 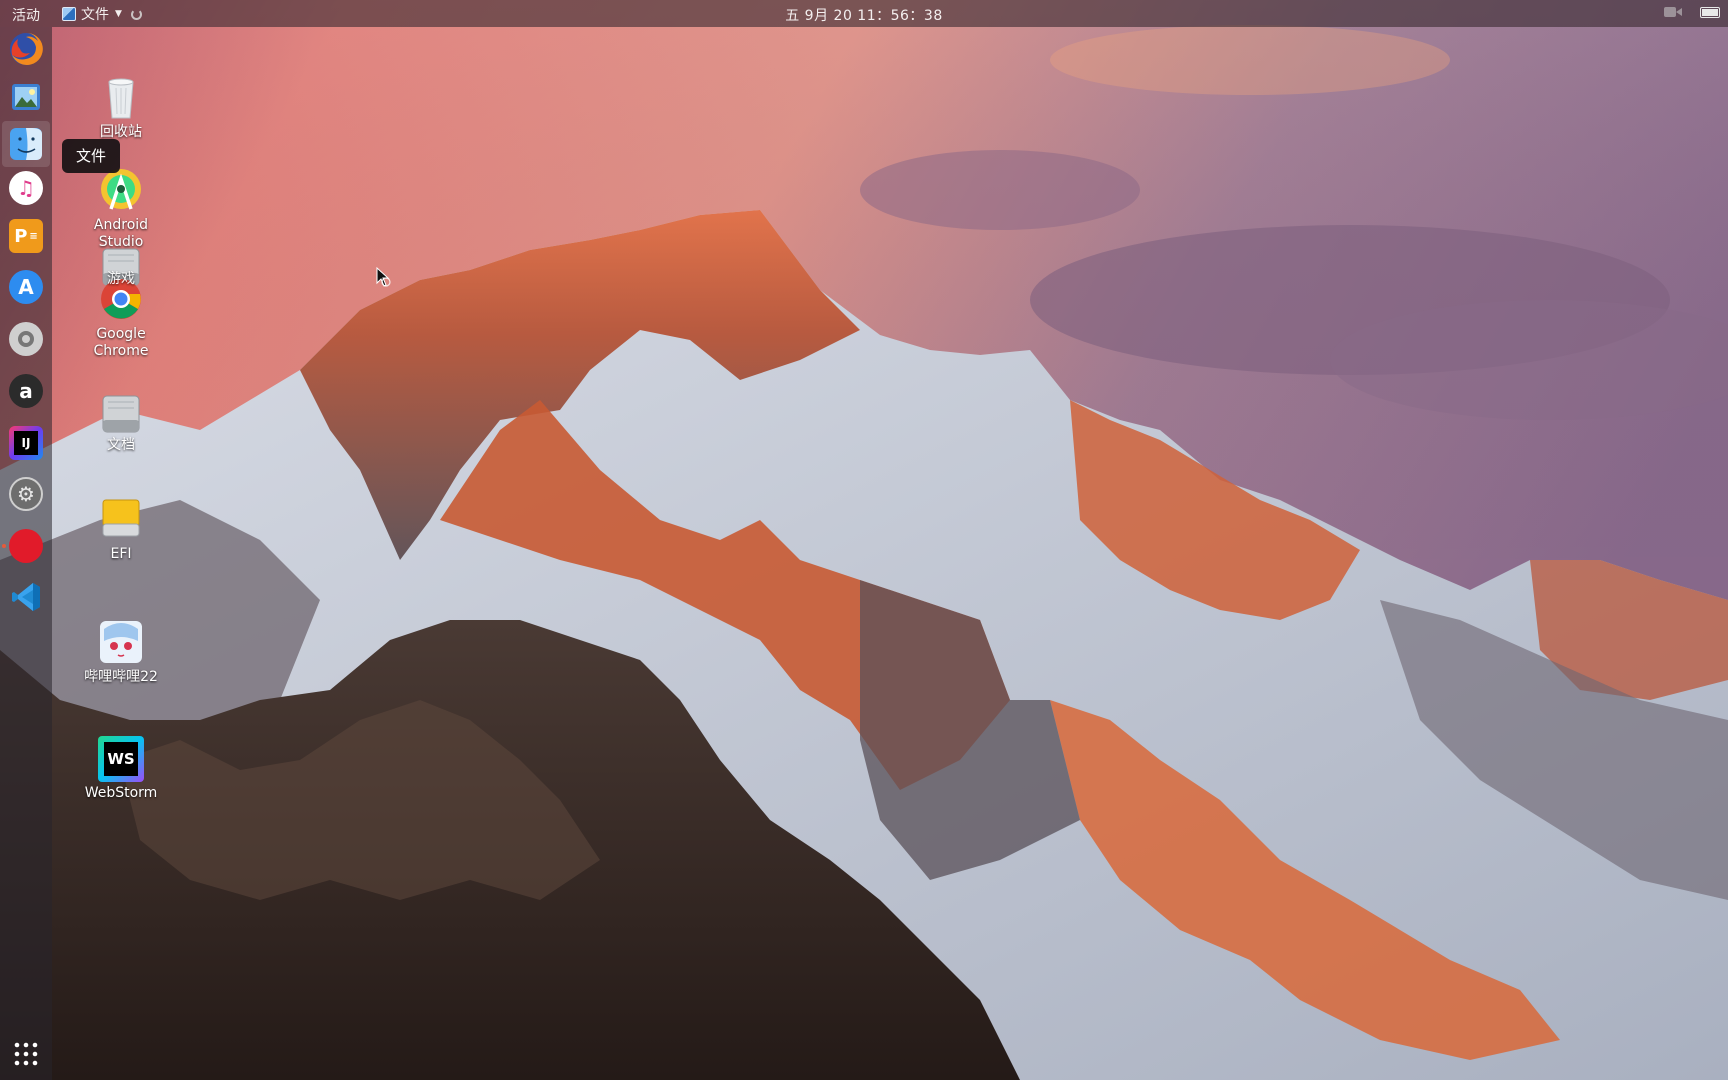 I want to click on dock-item-presentation: P ≡, so click(x=26, y=236).